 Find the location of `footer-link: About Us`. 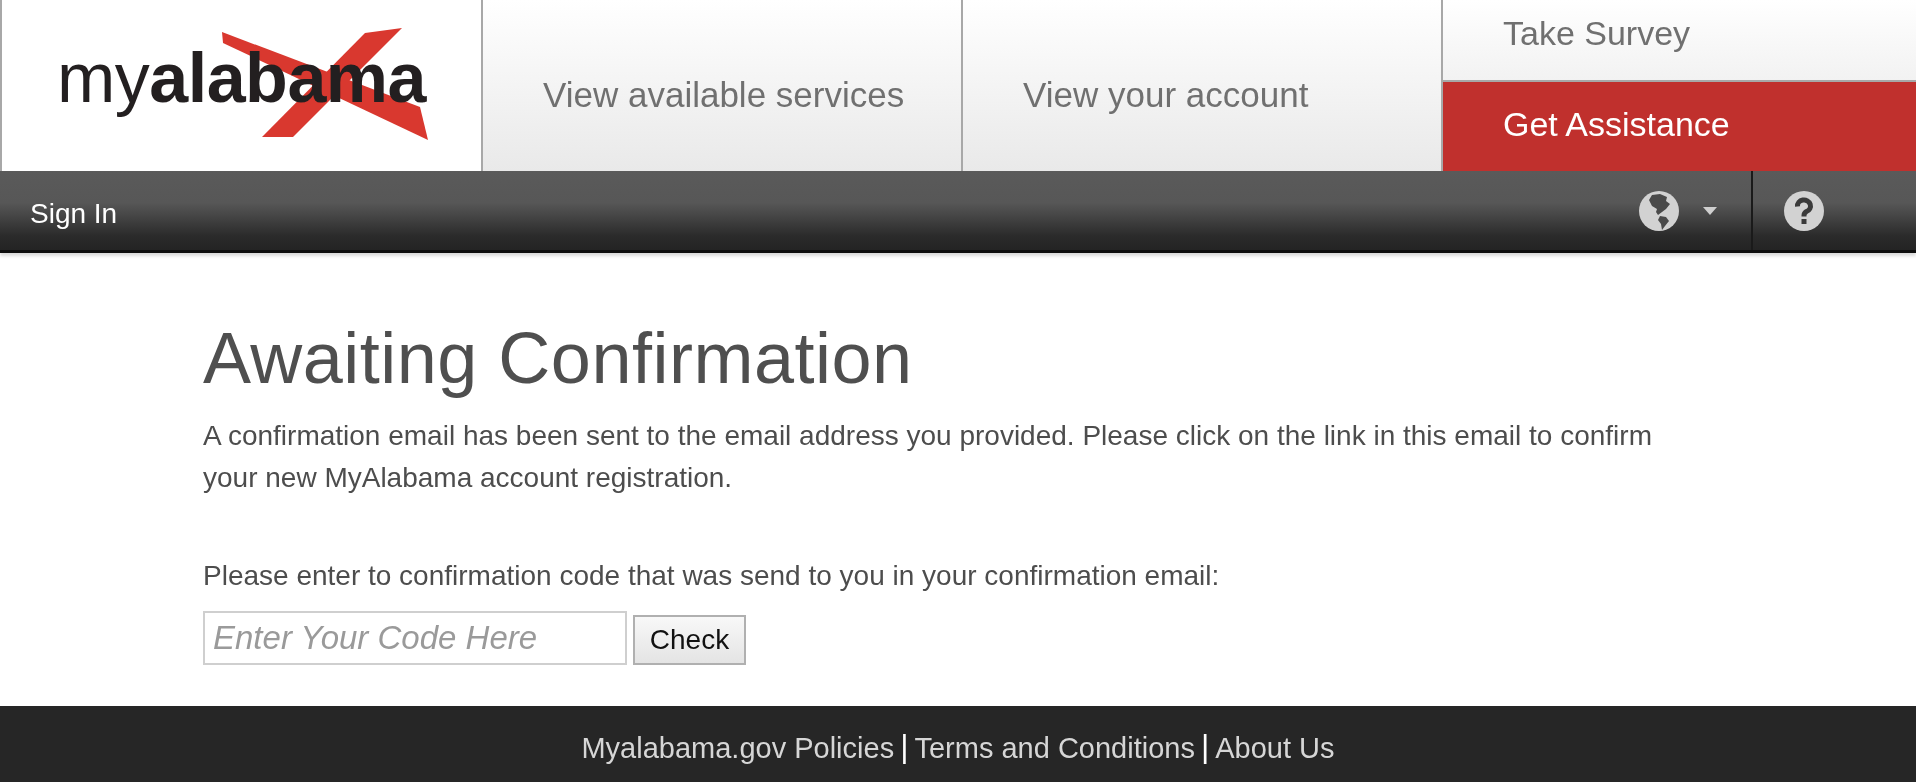

footer-link: About Us is located at coordinates (1275, 748).